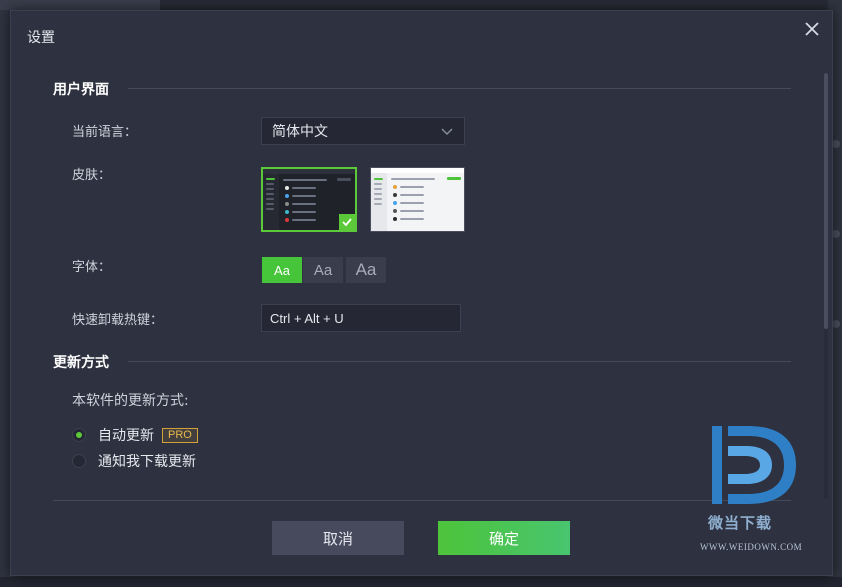 This screenshot has height=587, width=842. I want to click on language-select: 简体中文, so click(363, 131).